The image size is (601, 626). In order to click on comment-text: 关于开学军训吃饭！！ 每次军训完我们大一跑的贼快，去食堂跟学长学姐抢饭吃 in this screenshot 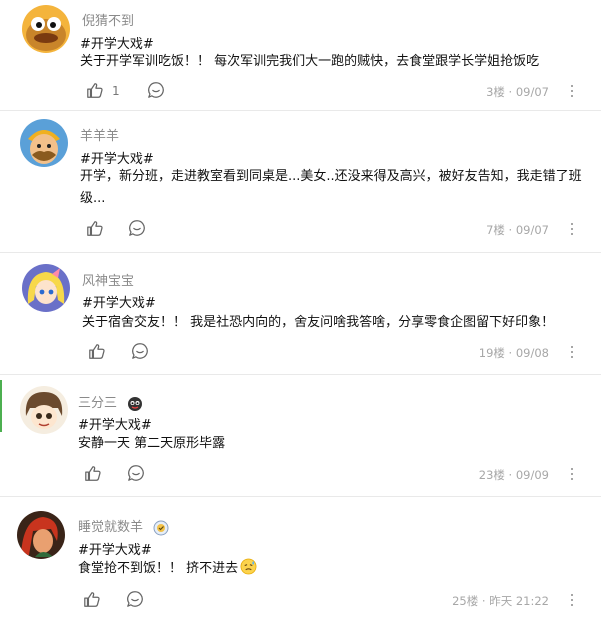, I will do `click(310, 61)`.